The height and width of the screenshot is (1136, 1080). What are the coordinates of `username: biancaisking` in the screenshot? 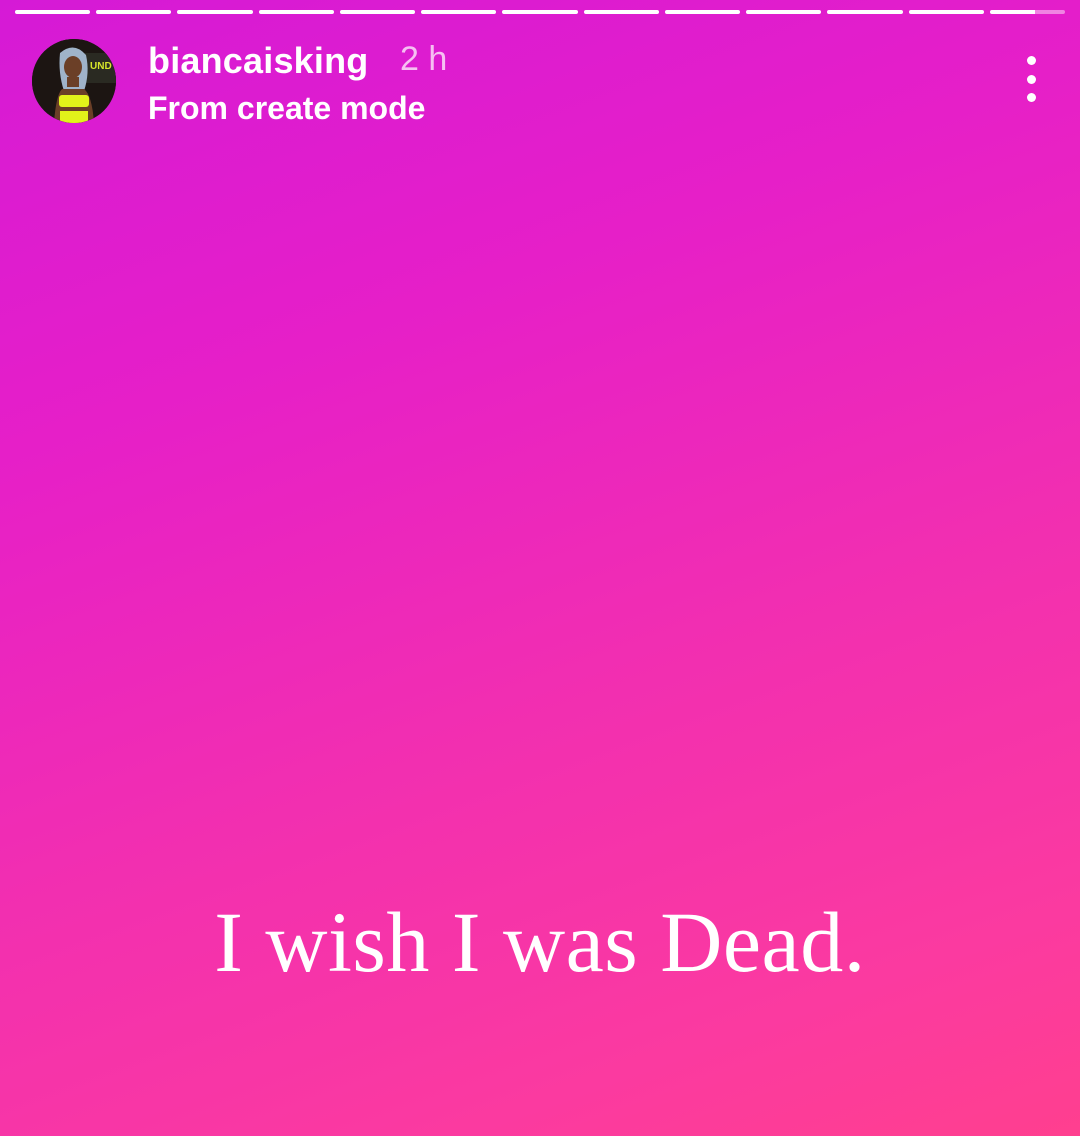 It's located at (258, 61).